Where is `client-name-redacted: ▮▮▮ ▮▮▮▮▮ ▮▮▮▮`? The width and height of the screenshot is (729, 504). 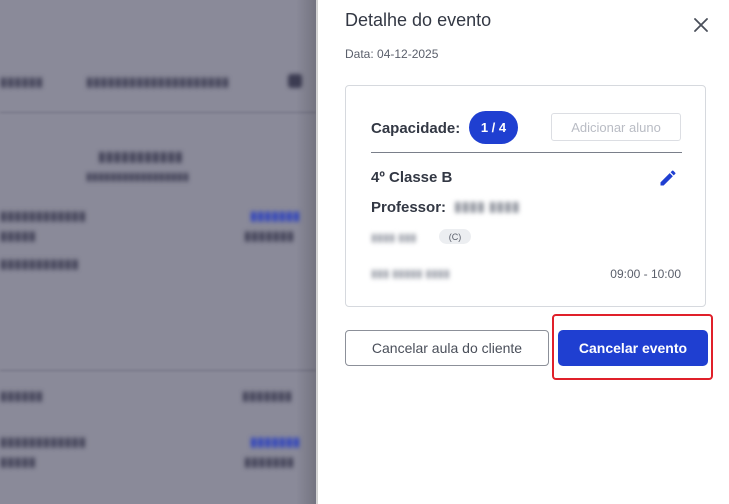 client-name-redacted: ▮▮▮ ▮▮▮▮▮ ▮▮▮▮ is located at coordinates (410, 274).